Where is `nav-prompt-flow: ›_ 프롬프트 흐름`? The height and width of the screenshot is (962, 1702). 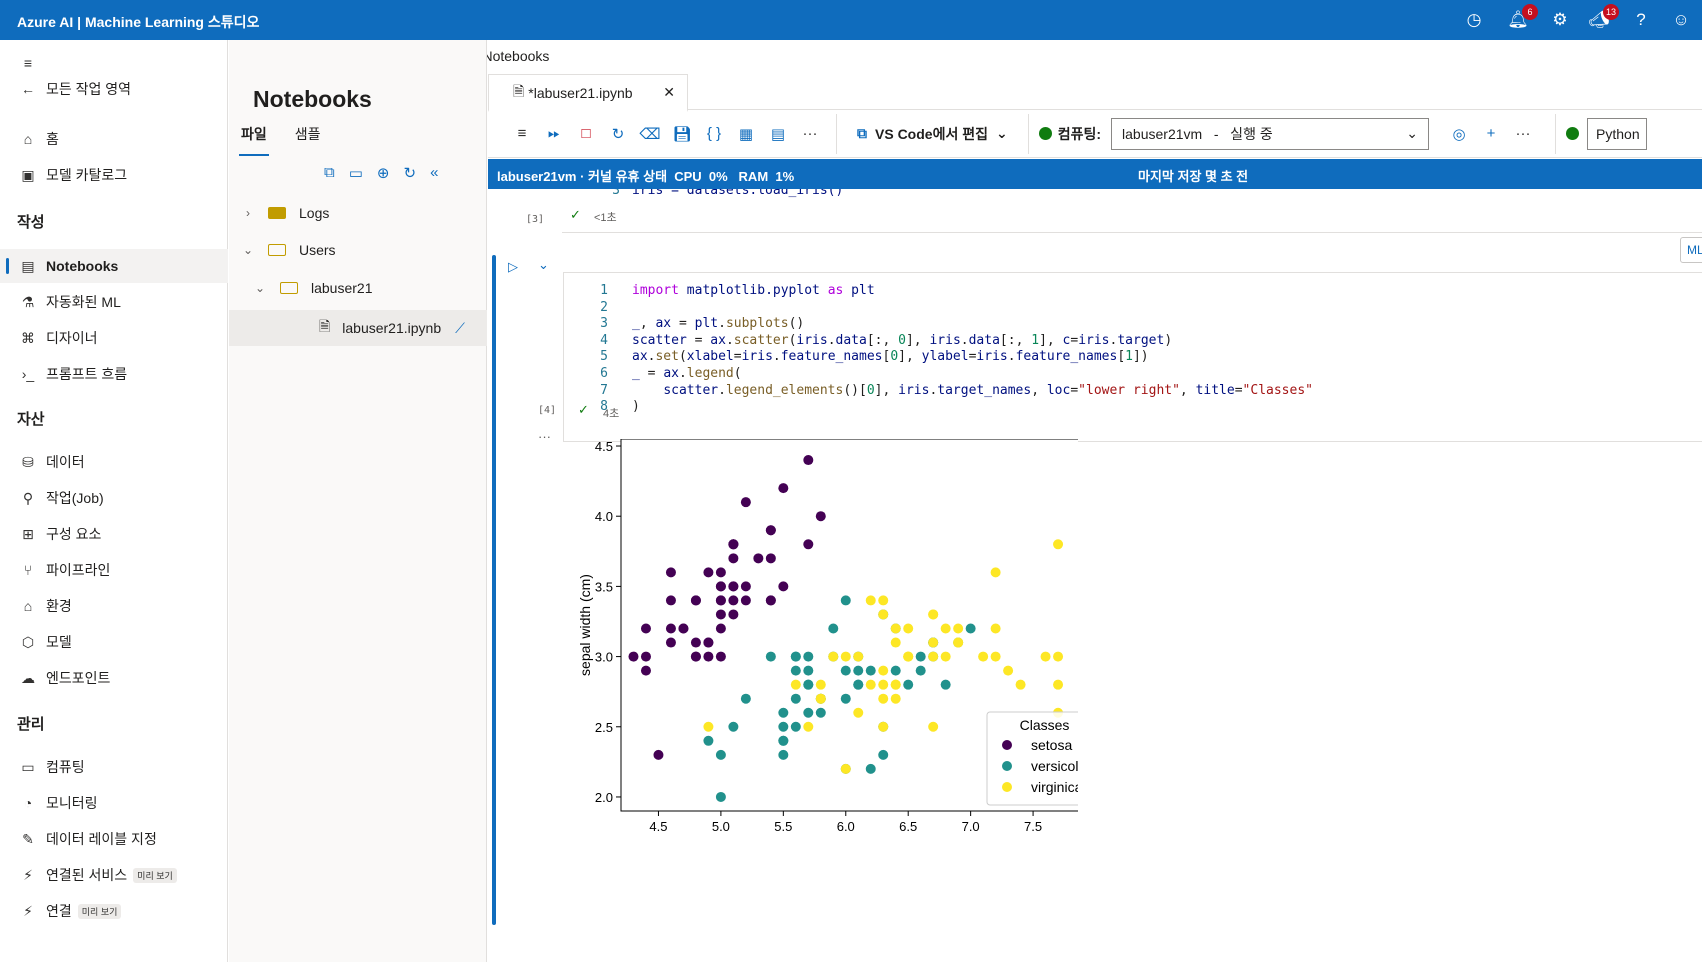
nav-prompt-flow: ›_ 프롬프트 흐름 is located at coordinates (114, 374).